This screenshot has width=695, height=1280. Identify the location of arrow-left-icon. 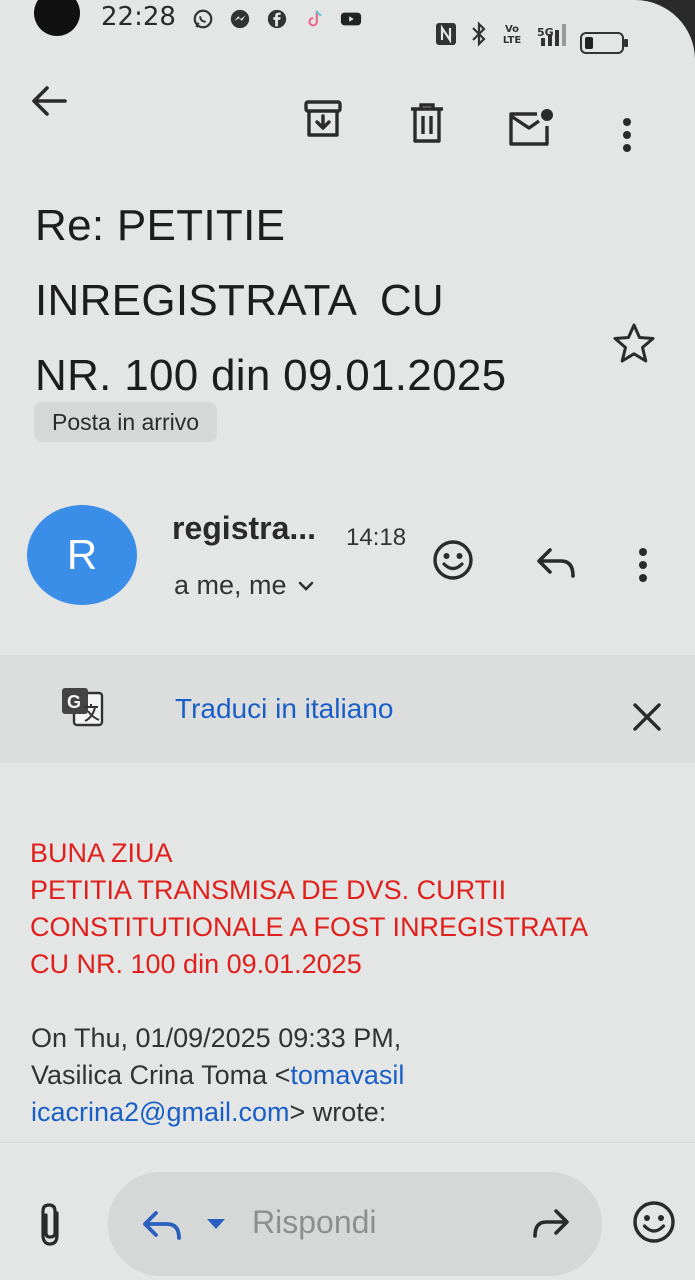
(49, 101).